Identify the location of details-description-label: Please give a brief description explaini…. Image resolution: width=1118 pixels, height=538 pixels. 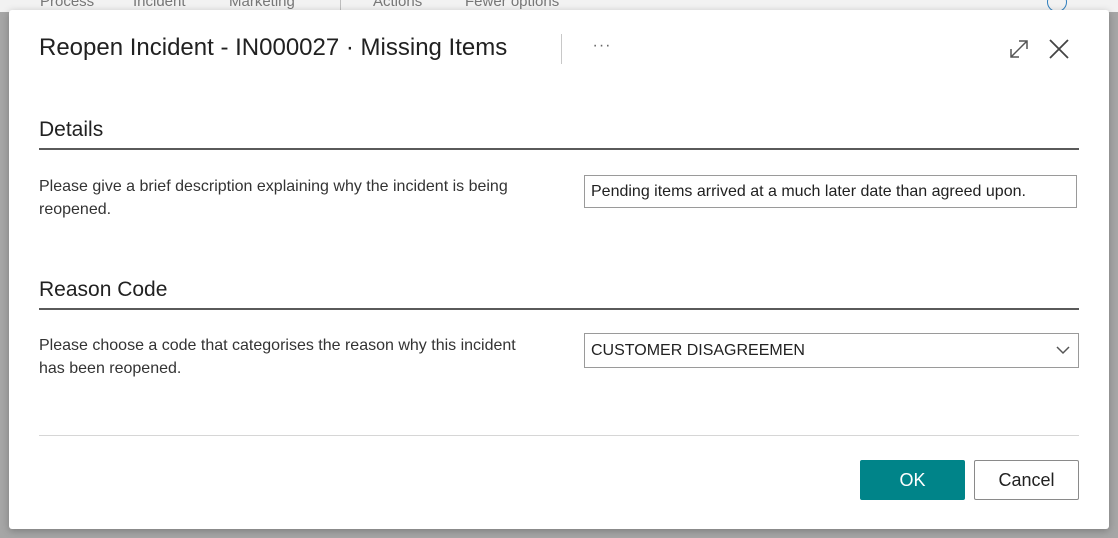
(273, 198).